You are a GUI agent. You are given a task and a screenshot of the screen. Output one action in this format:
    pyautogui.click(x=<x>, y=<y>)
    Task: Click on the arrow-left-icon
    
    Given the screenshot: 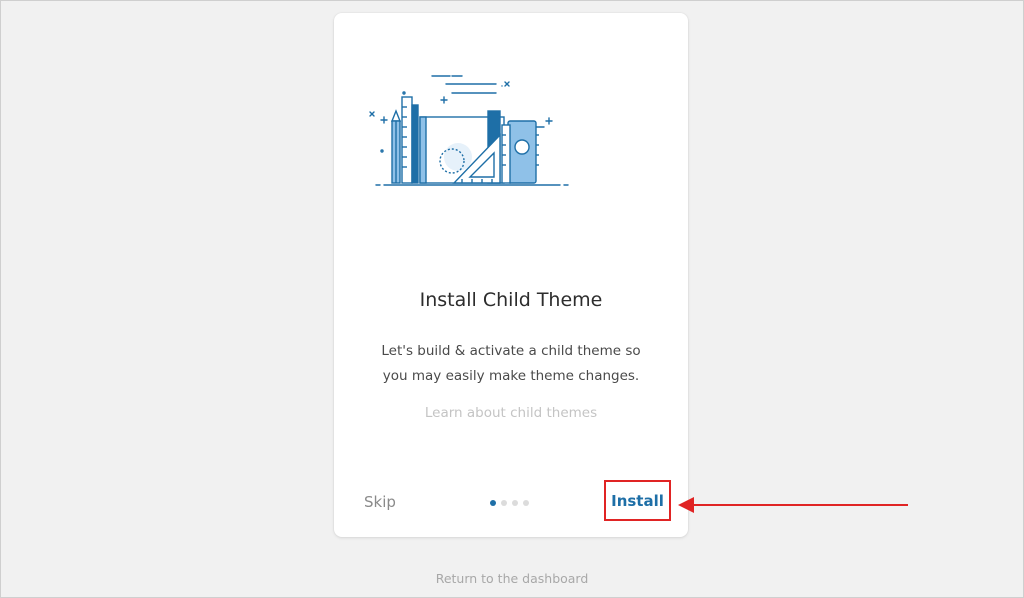 What is the action you would take?
    pyautogui.click(x=793, y=505)
    